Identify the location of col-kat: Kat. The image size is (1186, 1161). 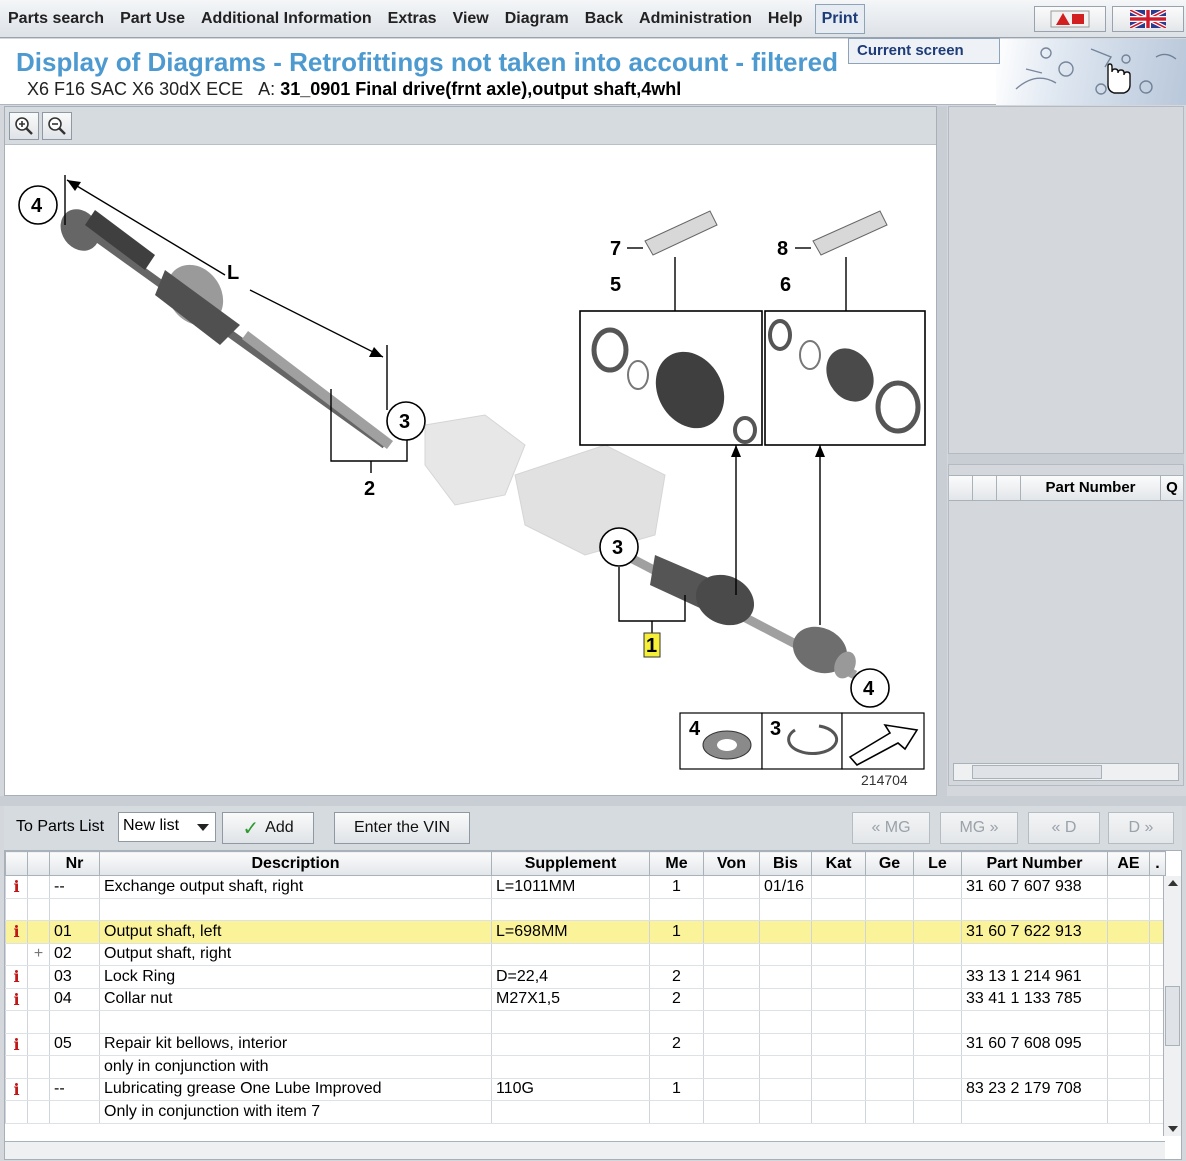
(838, 863).